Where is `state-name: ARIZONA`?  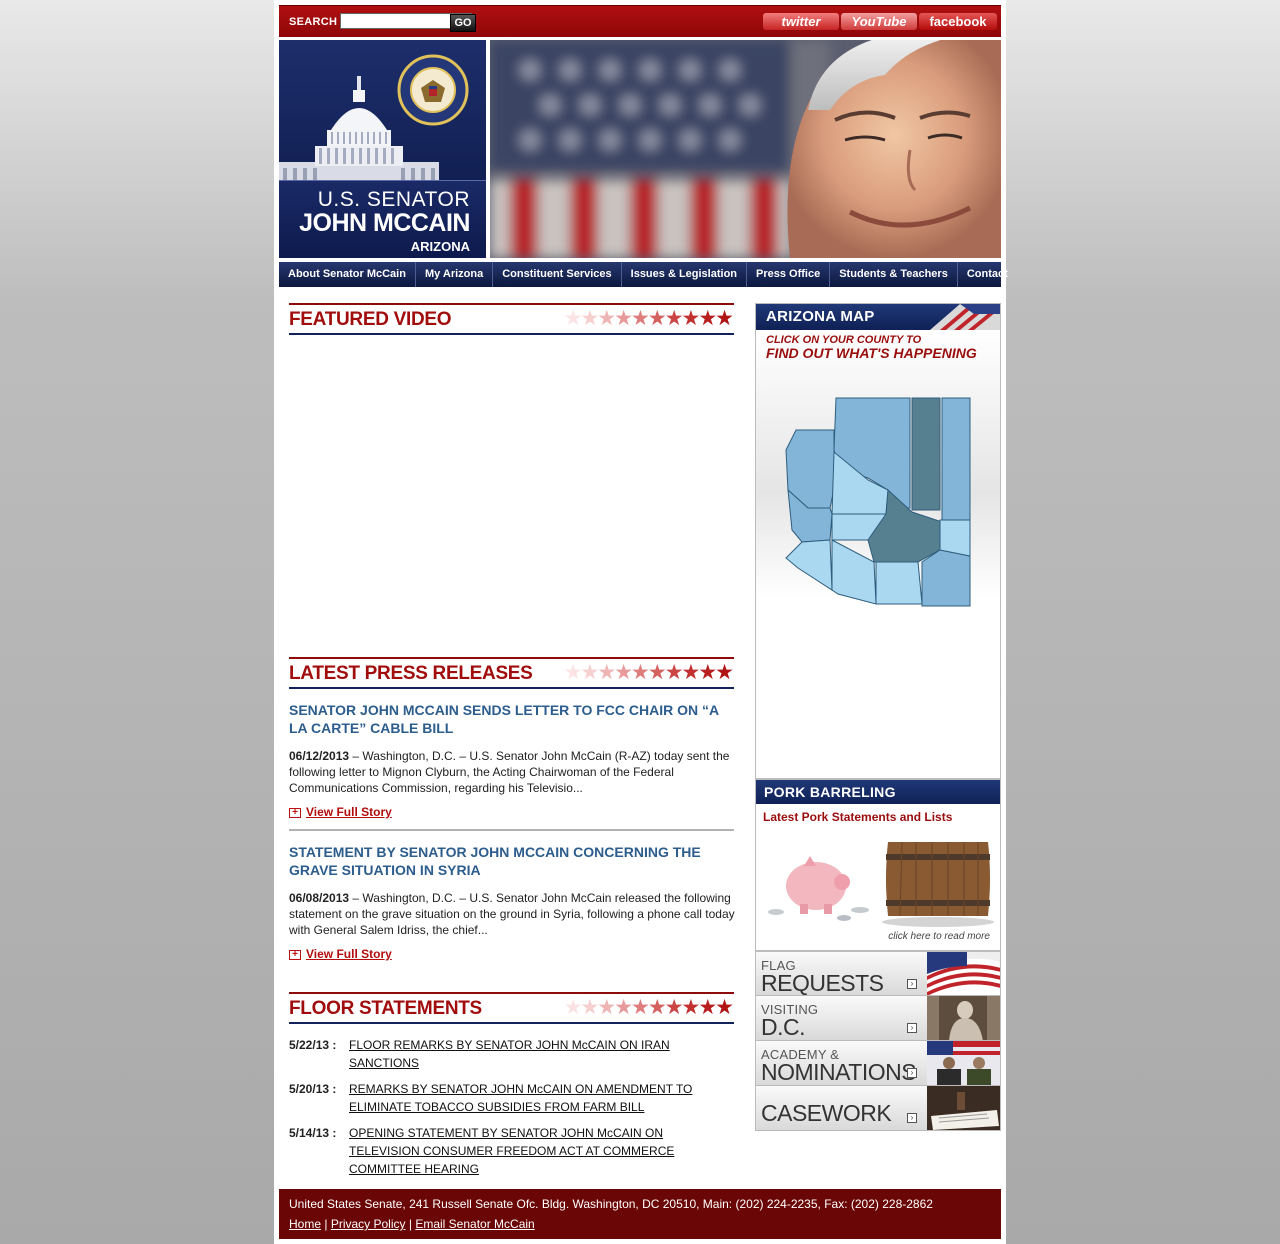 state-name: ARIZONA is located at coordinates (440, 246).